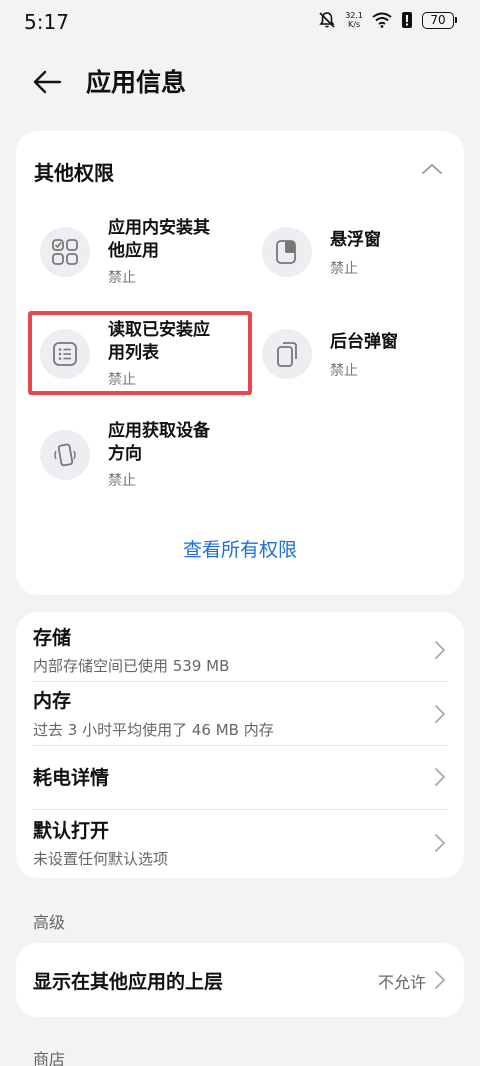 The width and height of the screenshot is (480, 1066). What do you see at coordinates (101, 859) in the screenshot?
I see `default-open-subtitle: 未设置任何默认选项` at bounding box center [101, 859].